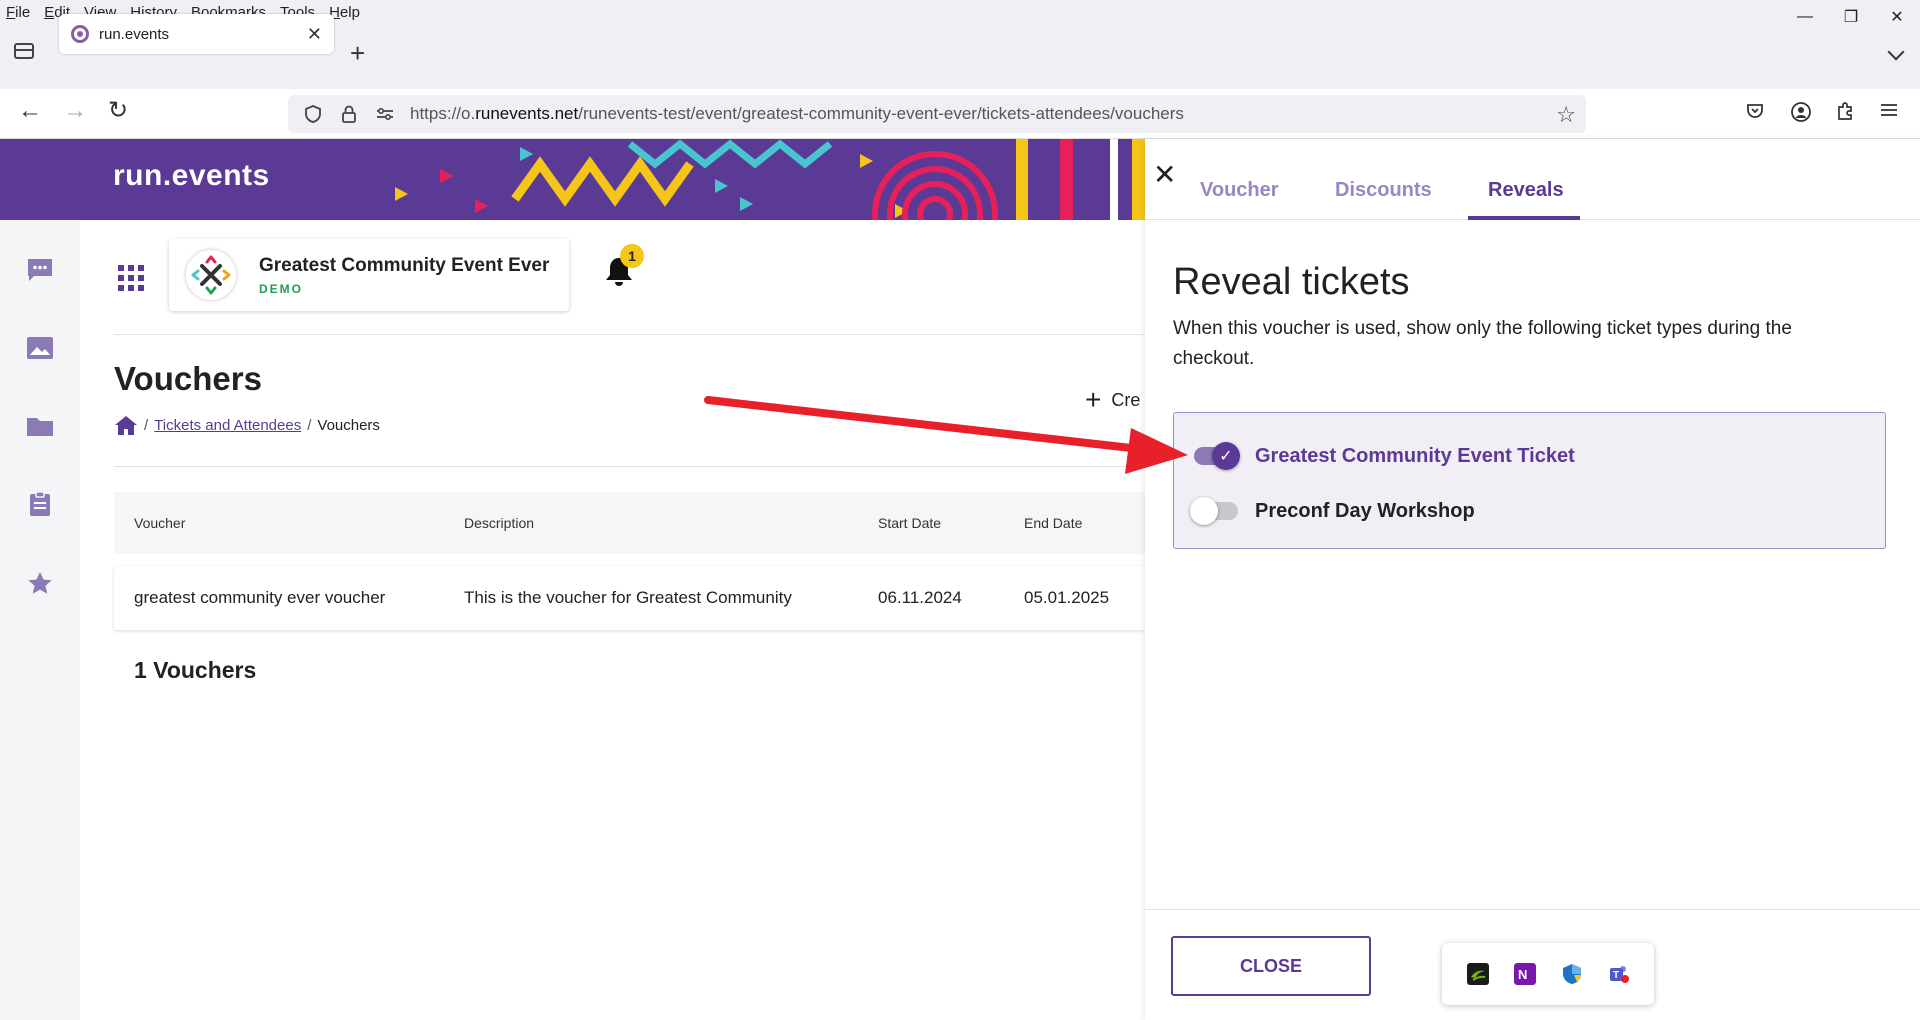 This screenshot has height=1020, width=1920. Describe the element at coordinates (357, 53) in the screenshot. I see `new-tab-button: +` at that location.